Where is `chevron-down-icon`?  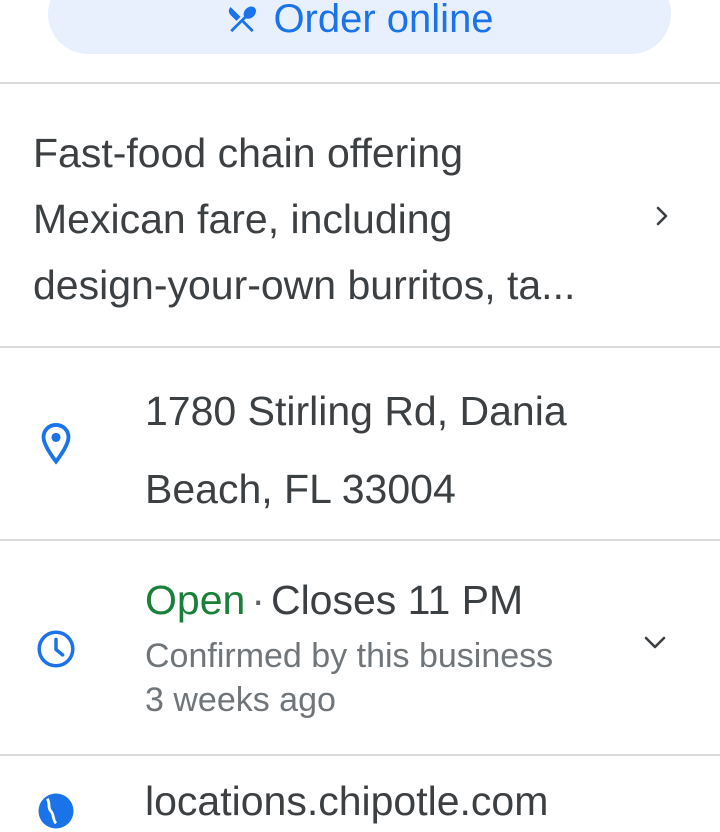
chevron-down-icon is located at coordinates (655, 643).